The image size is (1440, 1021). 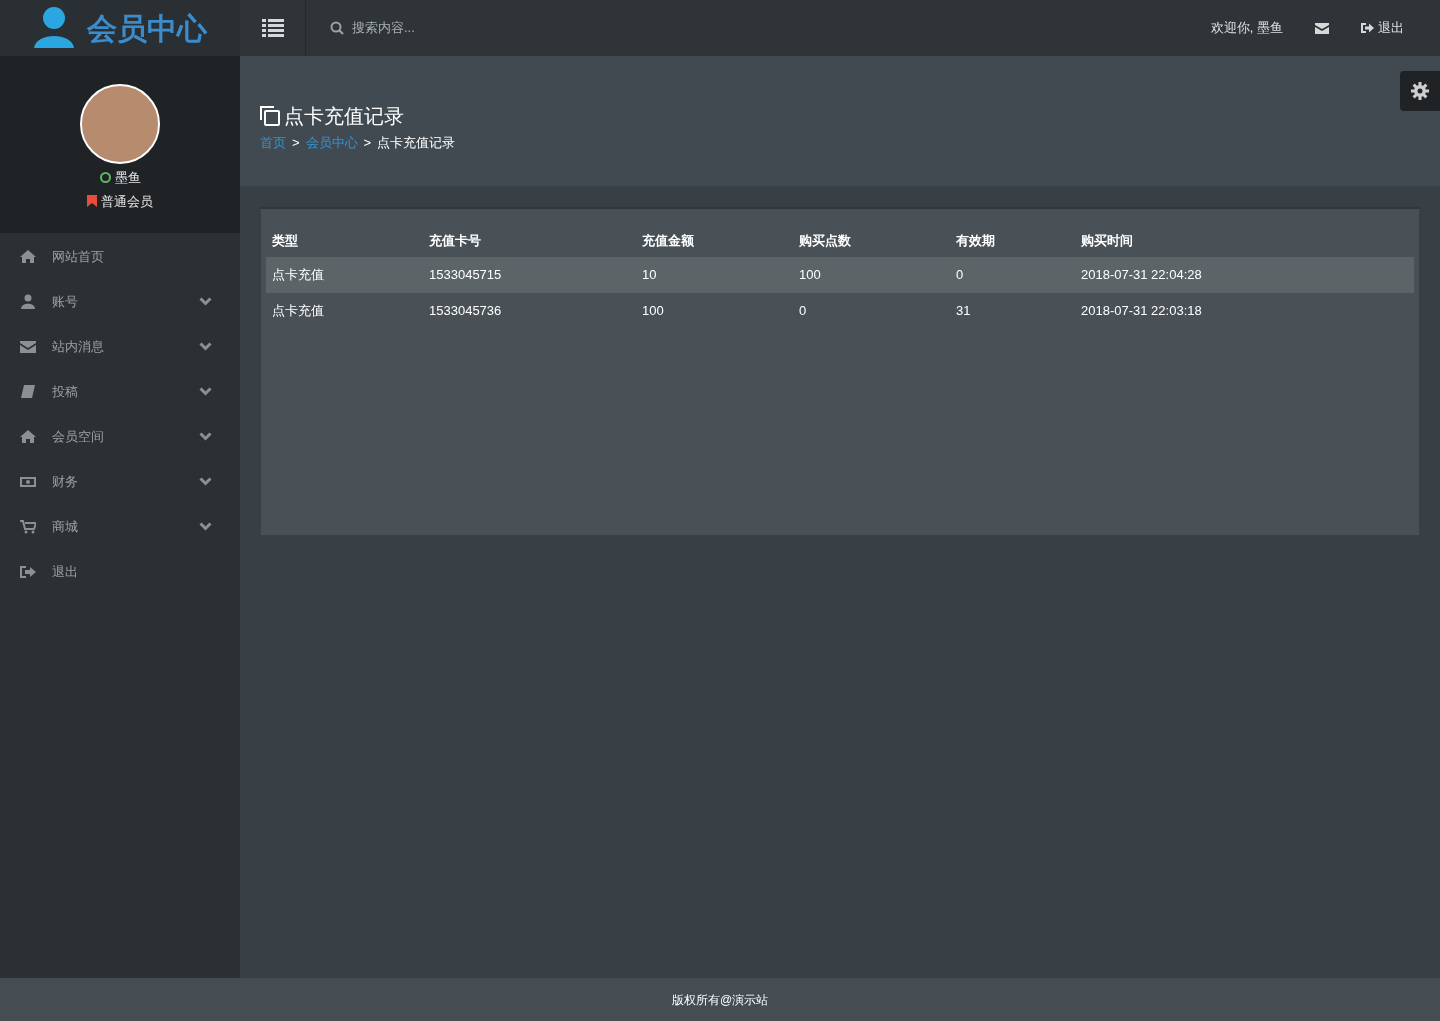 What do you see at coordinates (344, 116) in the screenshot?
I see `page-title: 点卡充值记录` at bounding box center [344, 116].